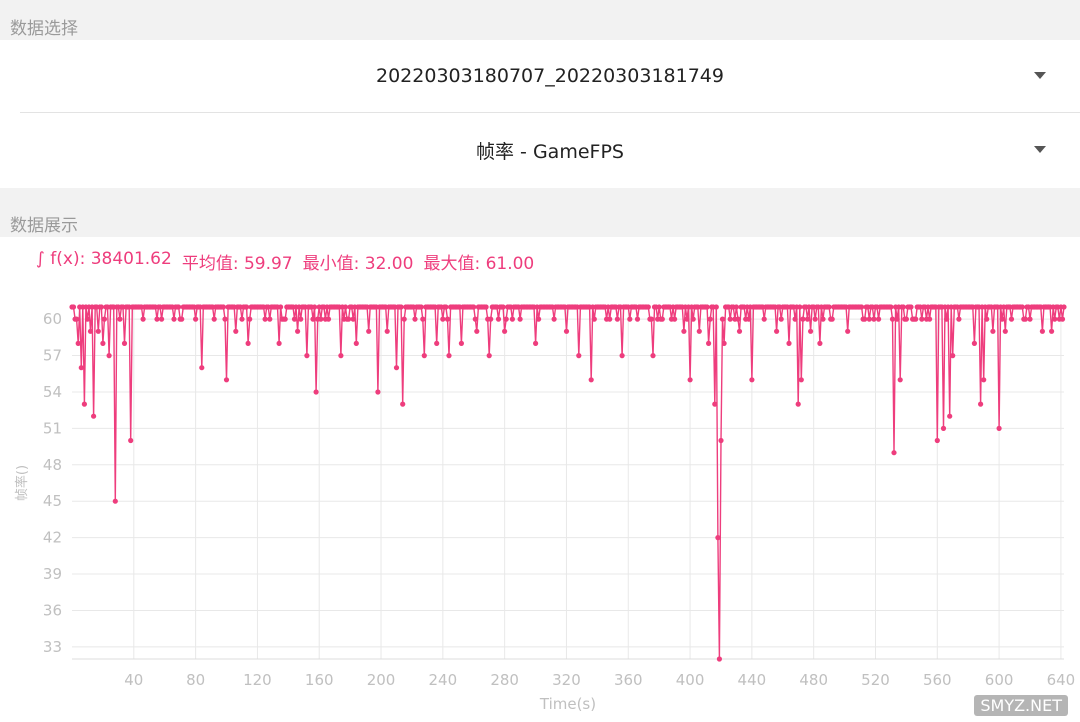 Image resolution: width=1080 pixels, height=722 pixels. Describe the element at coordinates (752, 680) in the screenshot. I see `x-tick-label: 440` at that location.